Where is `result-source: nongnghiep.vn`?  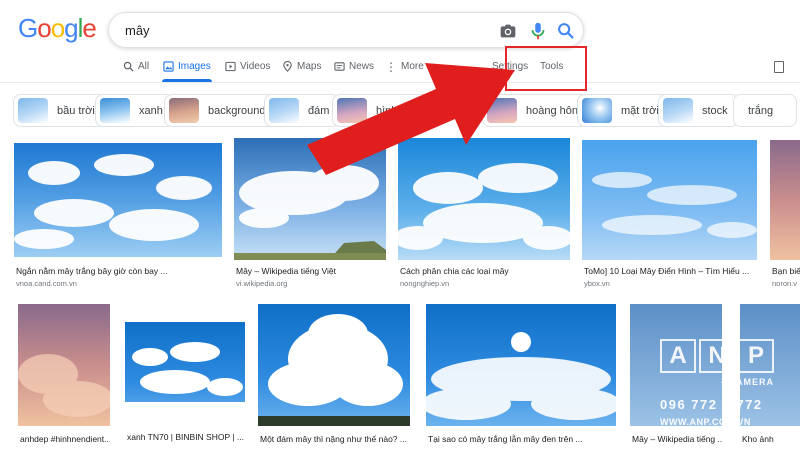 result-source: nongnghiep.vn is located at coordinates (485, 283).